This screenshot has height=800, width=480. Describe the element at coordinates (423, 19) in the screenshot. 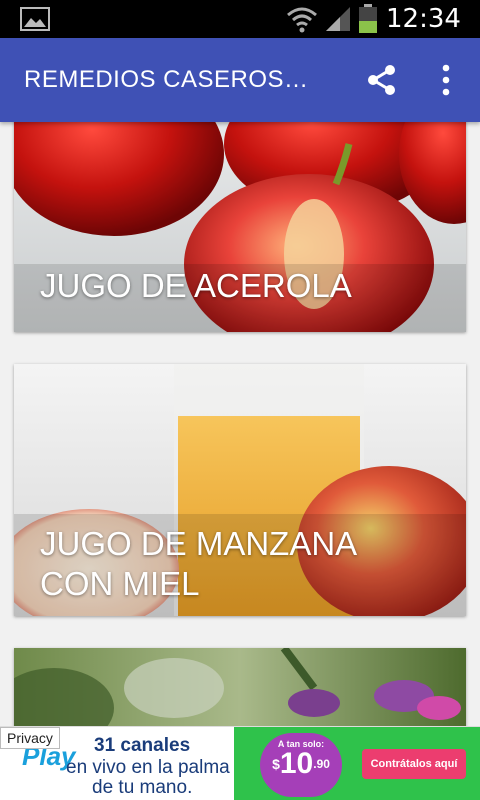

I see `status-time: 12:34` at that location.